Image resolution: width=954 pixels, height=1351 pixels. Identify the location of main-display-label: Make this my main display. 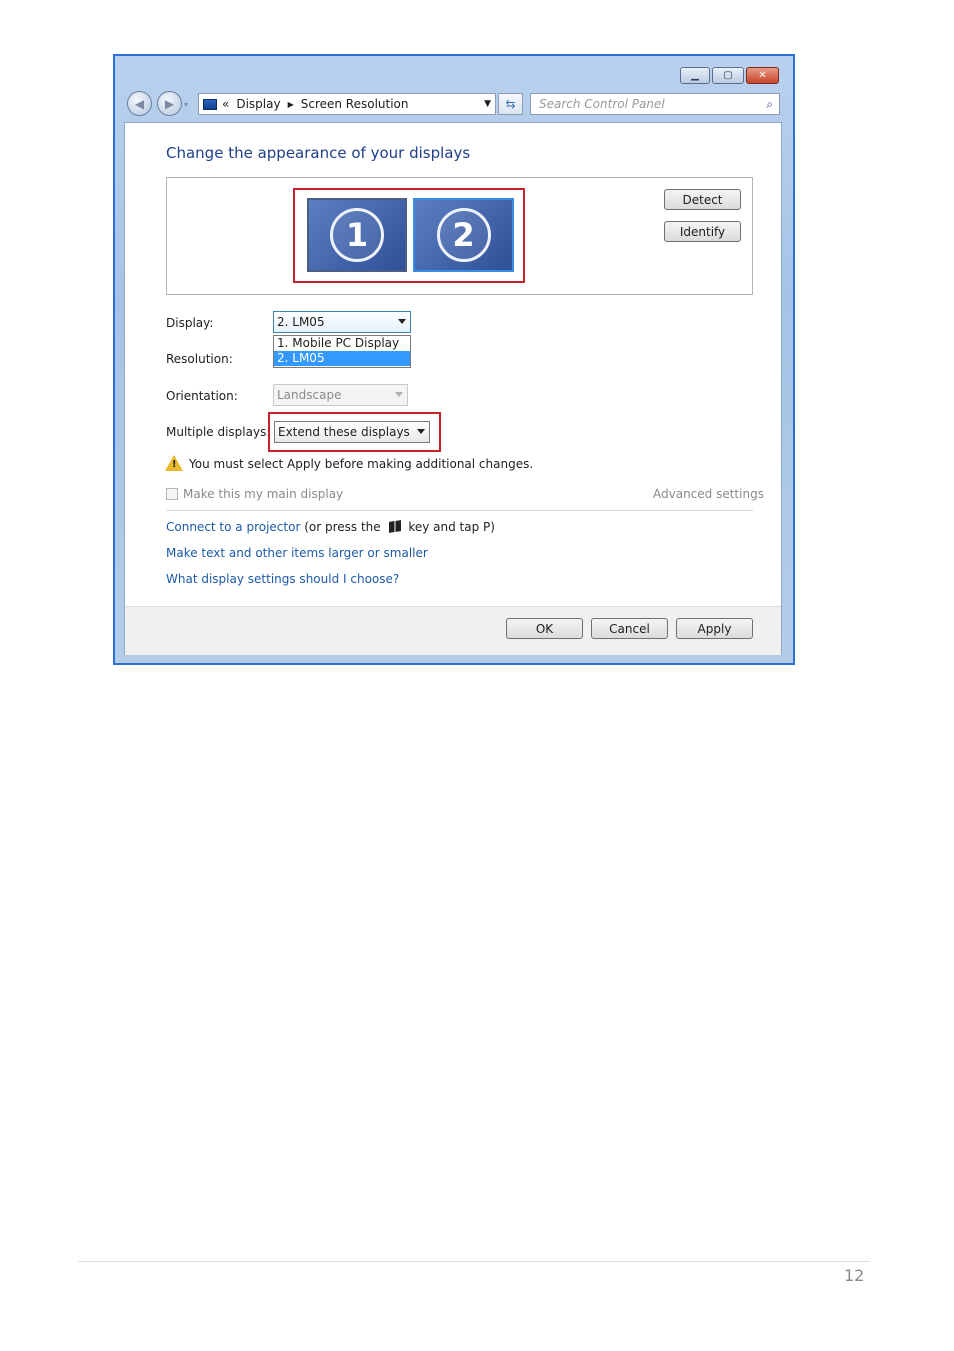
(263, 494).